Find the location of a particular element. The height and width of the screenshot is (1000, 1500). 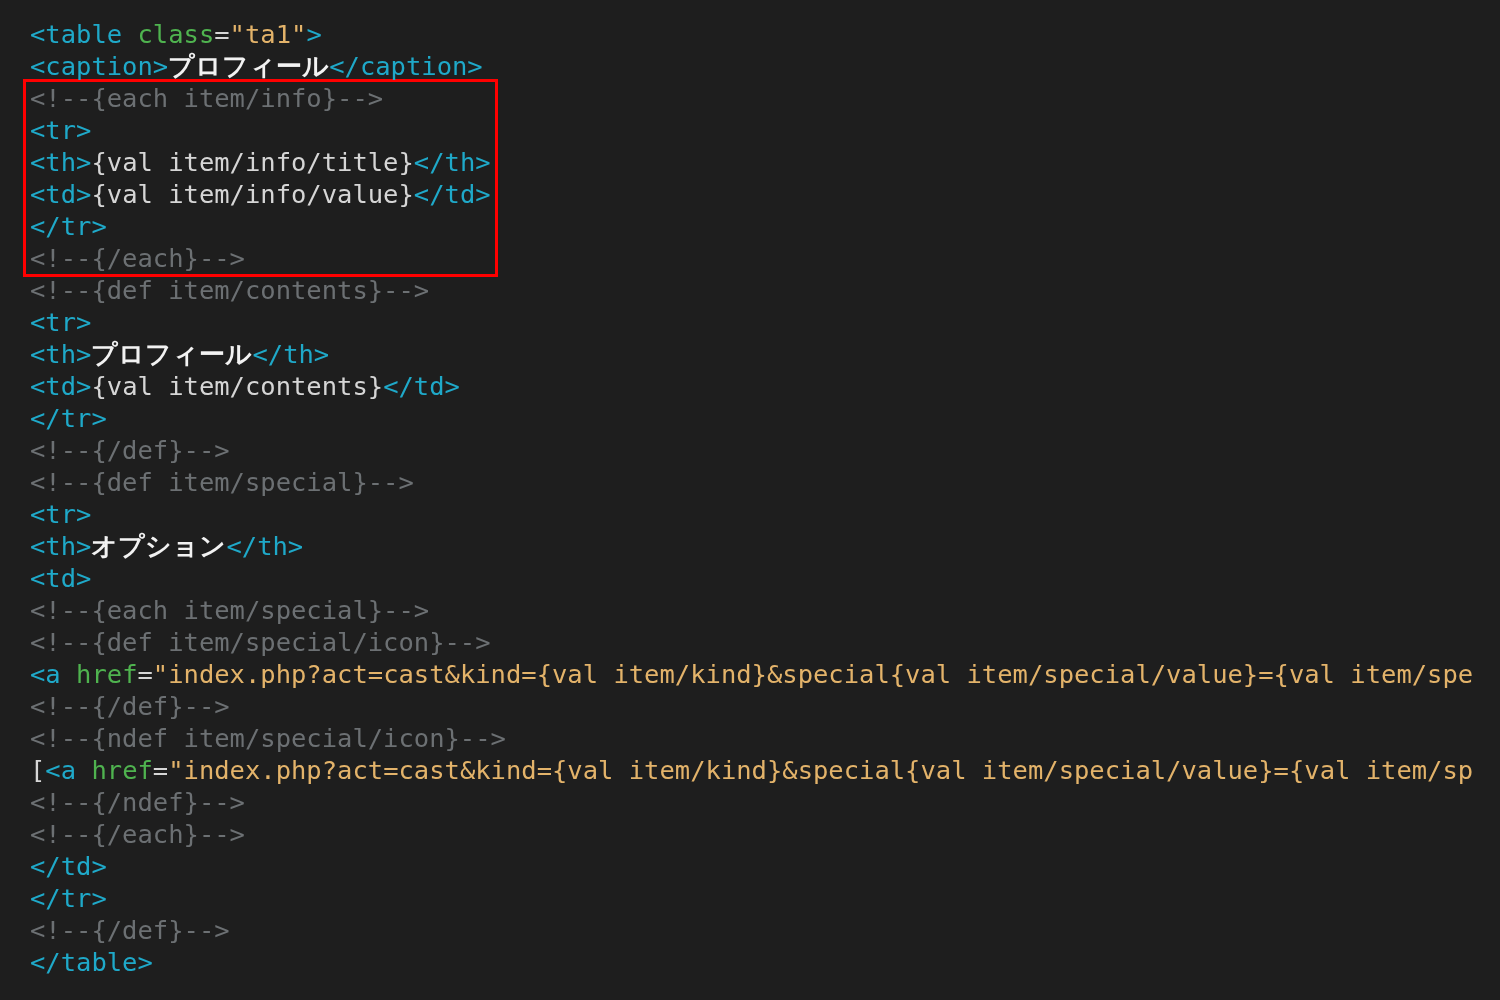

code-line: <!--{each item/special}--> is located at coordinates (230, 610).